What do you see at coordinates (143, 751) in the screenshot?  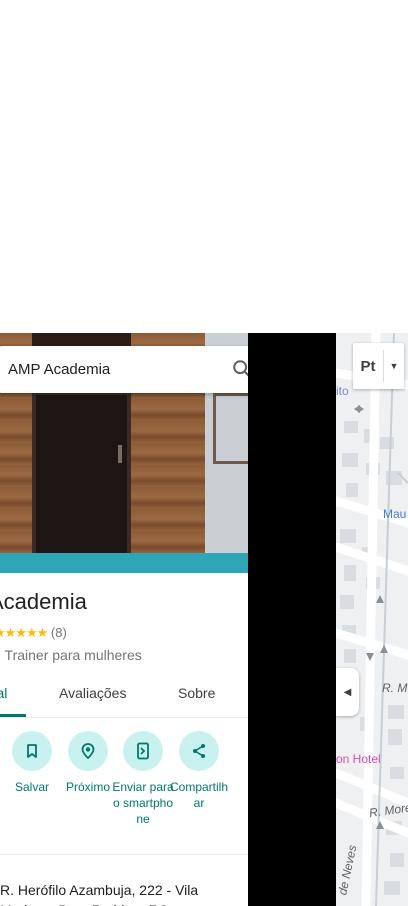 I see `send-to-phone-icon` at bounding box center [143, 751].